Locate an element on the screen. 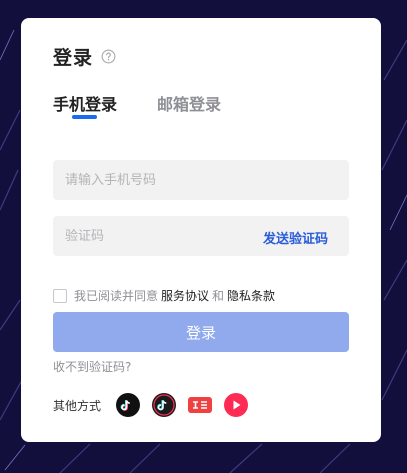 This screenshot has width=407, height=473. douyin-icon is located at coordinates (128, 405).